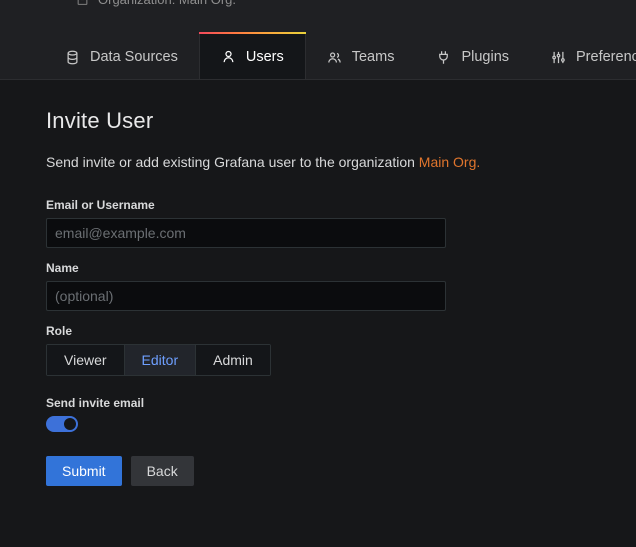  Describe the element at coordinates (341, 471) in the screenshot. I see `form-actions: Submit Back` at that location.